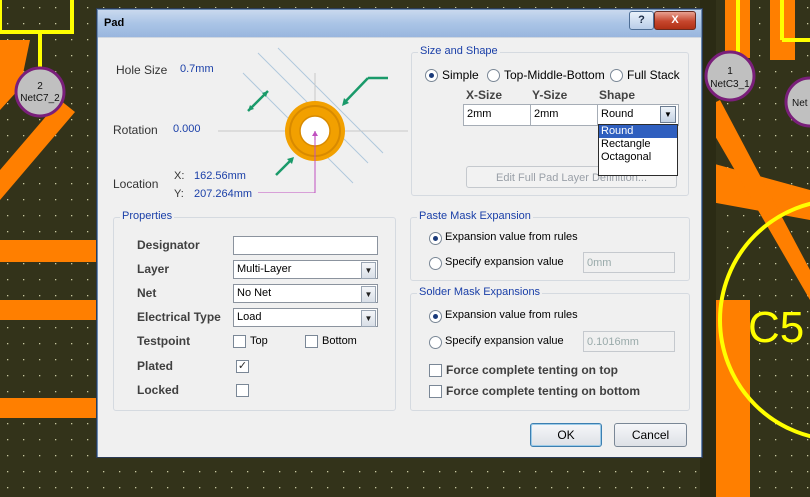 The image size is (810, 497). I want to click on mode-top-middle-bottom-label: Top-Middle-Bottom, so click(554, 75).